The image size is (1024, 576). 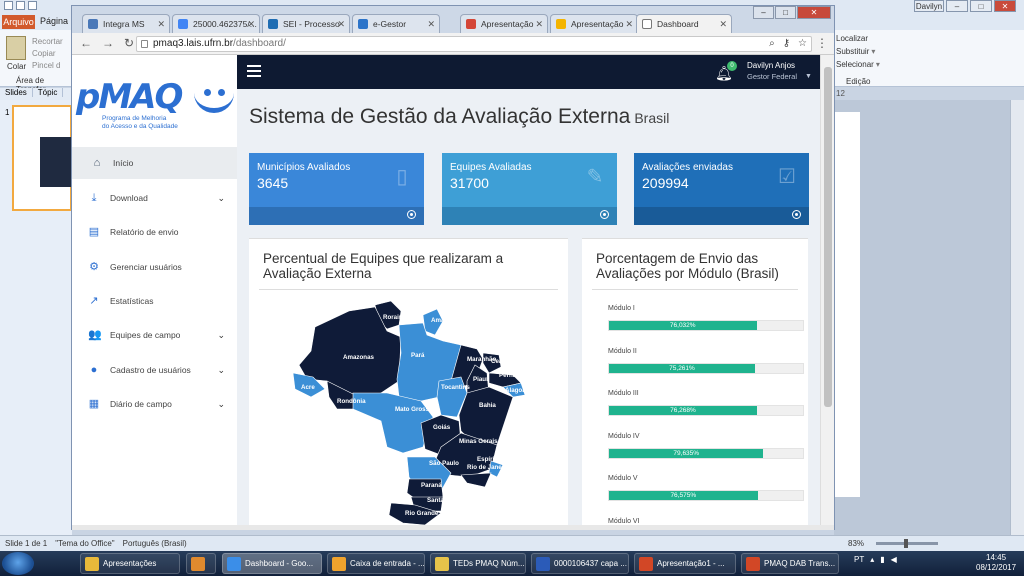 I want to click on page-scrollbar, so click(x=827, y=290).